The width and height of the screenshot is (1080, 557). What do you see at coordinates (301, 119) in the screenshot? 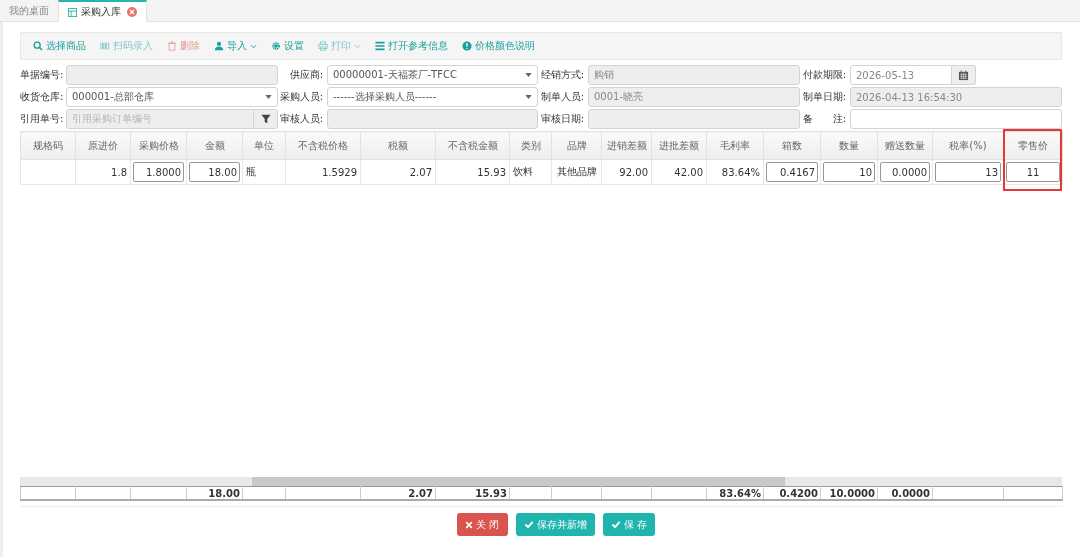
I see `field-label: 审核人员:` at bounding box center [301, 119].